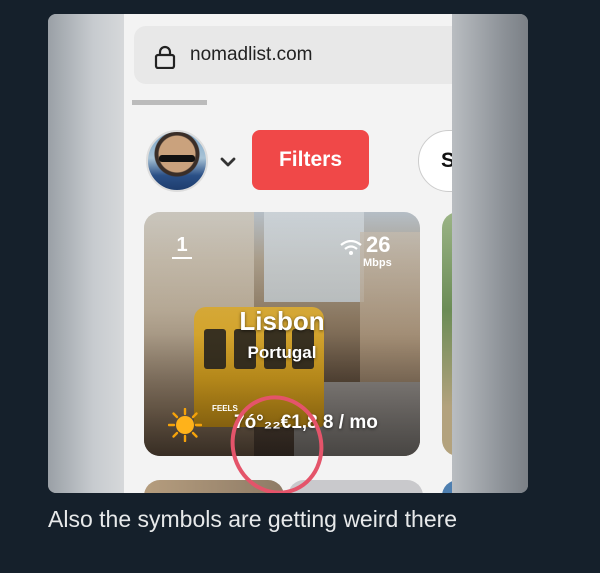  I want to click on tweet-caption: Also the symbols are getting weird there, so click(253, 519).